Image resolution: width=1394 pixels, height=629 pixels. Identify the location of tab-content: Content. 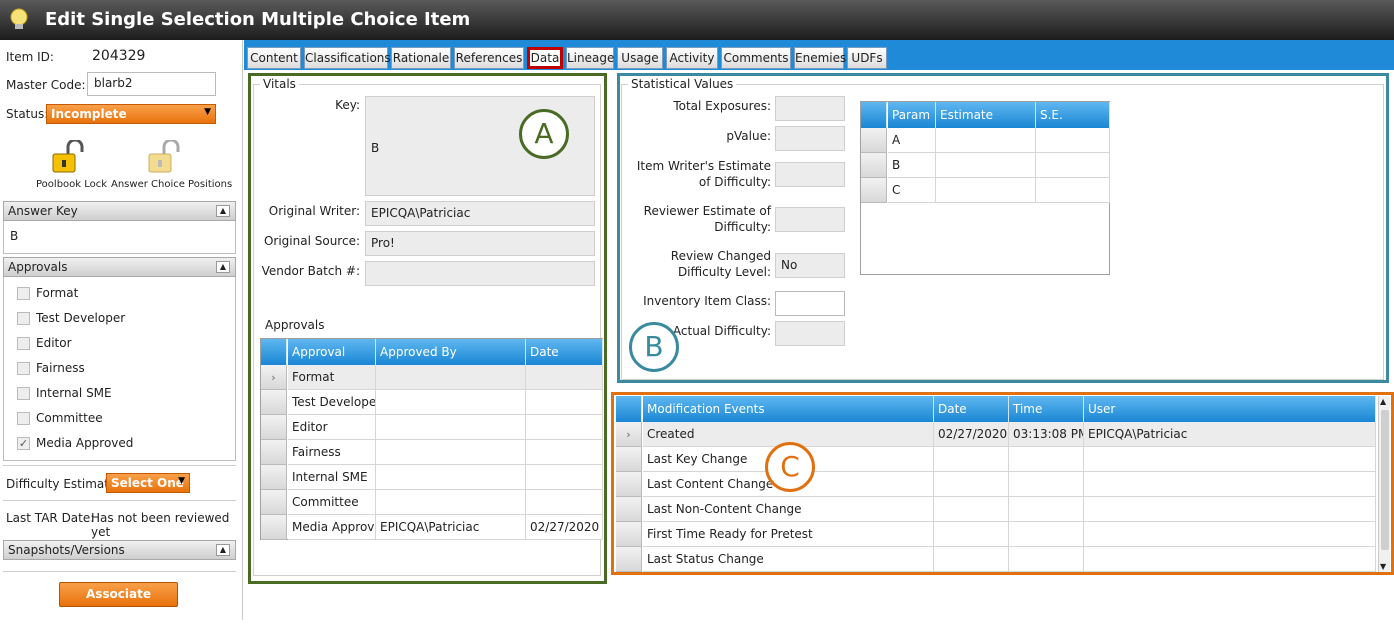
(274, 58).